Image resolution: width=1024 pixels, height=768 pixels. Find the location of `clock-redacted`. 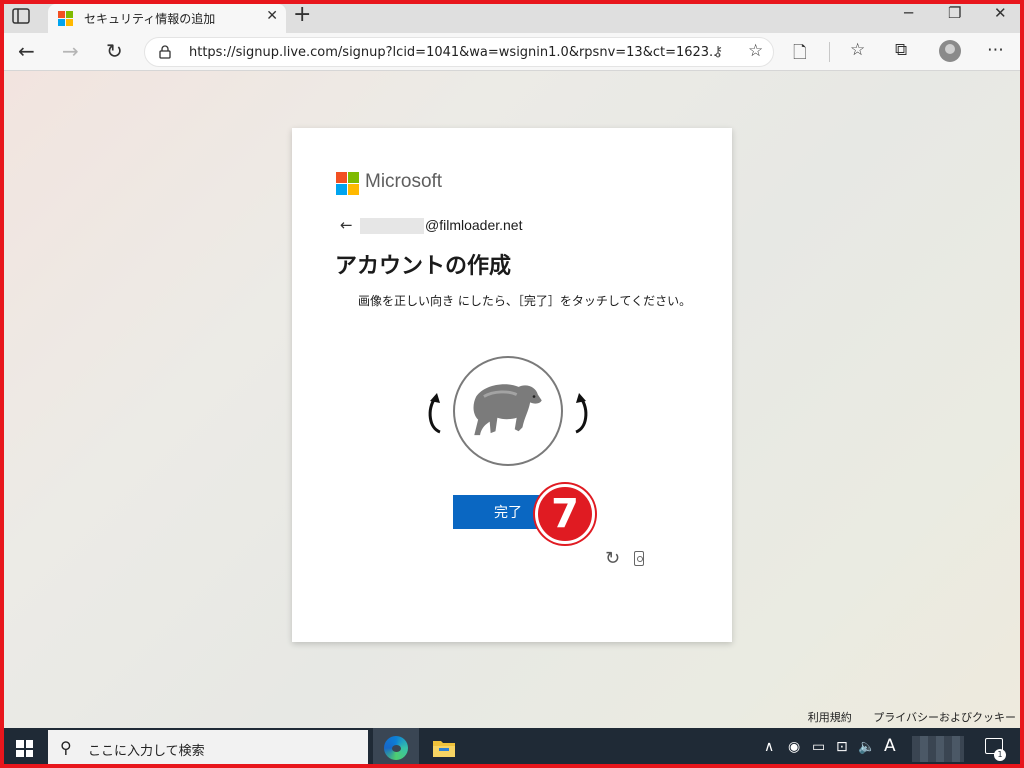

clock-redacted is located at coordinates (938, 749).